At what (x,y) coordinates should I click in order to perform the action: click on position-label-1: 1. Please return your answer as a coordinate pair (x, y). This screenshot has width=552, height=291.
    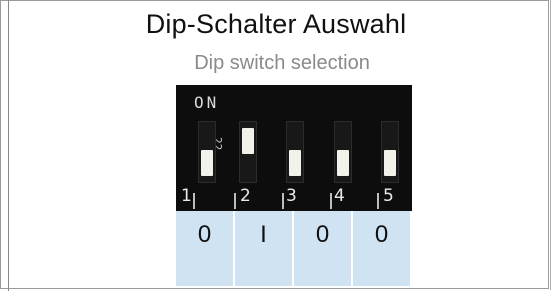
    Looking at the image, I should click on (186, 196).